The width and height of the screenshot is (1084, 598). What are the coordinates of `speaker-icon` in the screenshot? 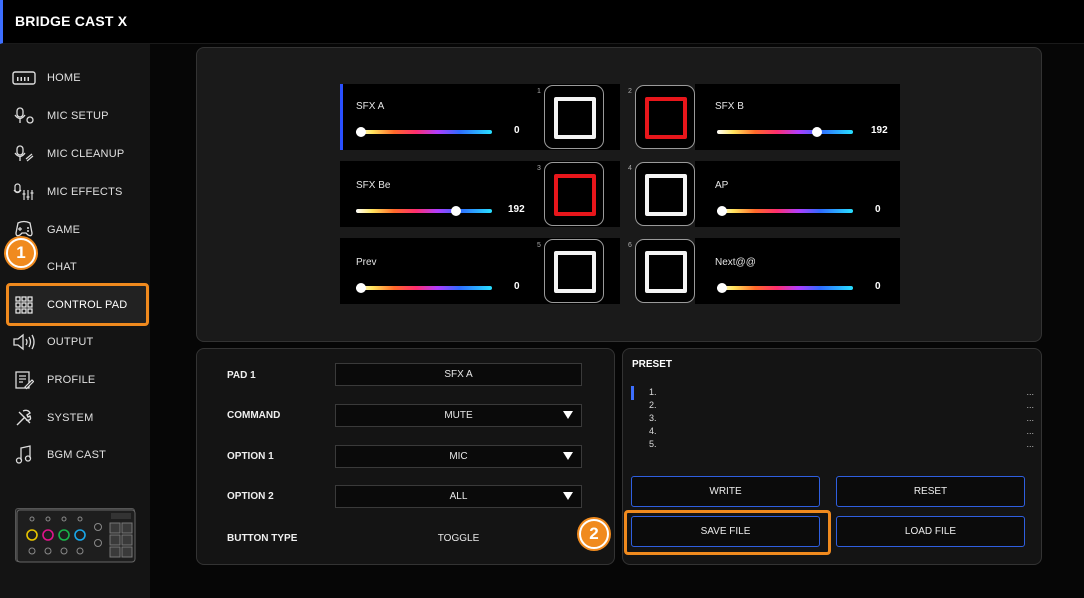 It's located at (24, 342).